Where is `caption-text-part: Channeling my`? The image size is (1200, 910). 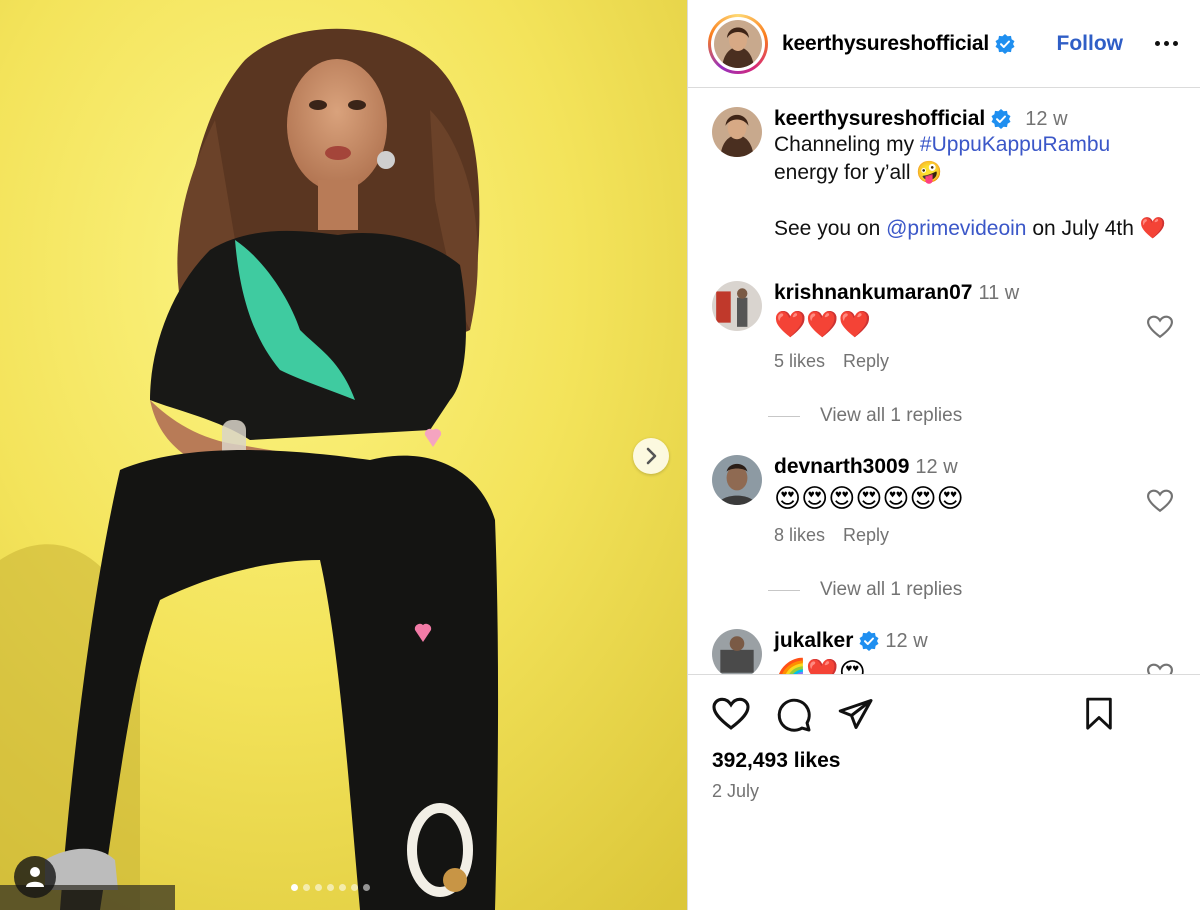 caption-text-part: Channeling my is located at coordinates (847, 144).